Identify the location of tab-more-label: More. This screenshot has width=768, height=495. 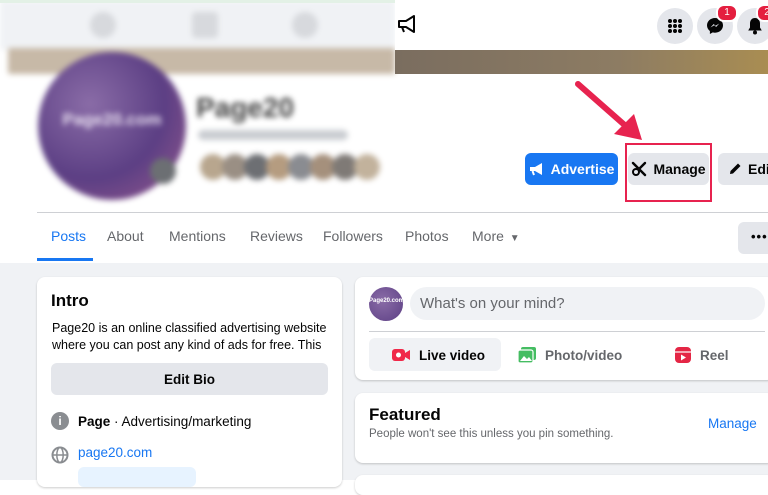
(488, 236).